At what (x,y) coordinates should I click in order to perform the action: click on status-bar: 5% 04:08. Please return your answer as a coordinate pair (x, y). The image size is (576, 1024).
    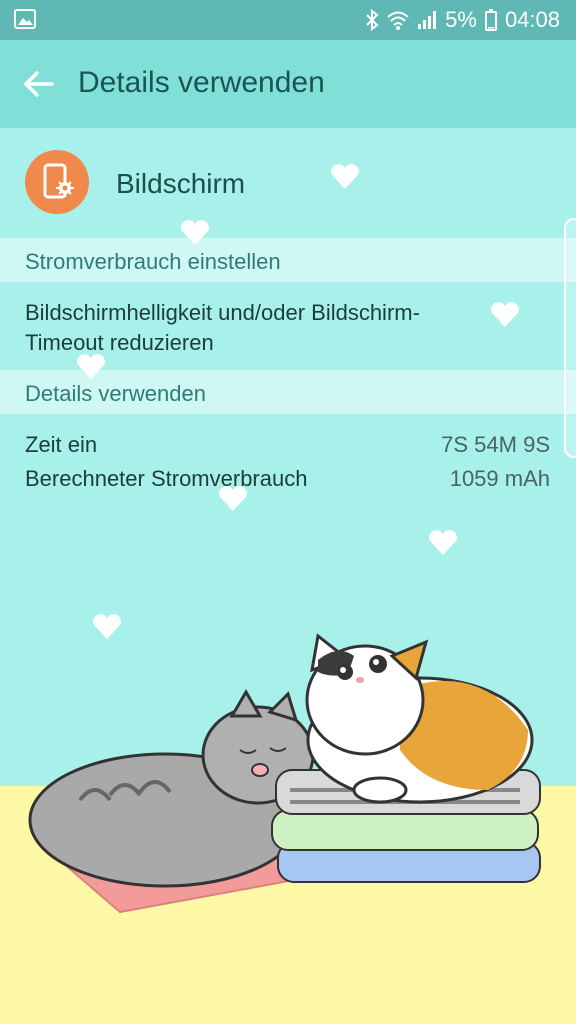
    Looking at the image, I should click on (288, 20).